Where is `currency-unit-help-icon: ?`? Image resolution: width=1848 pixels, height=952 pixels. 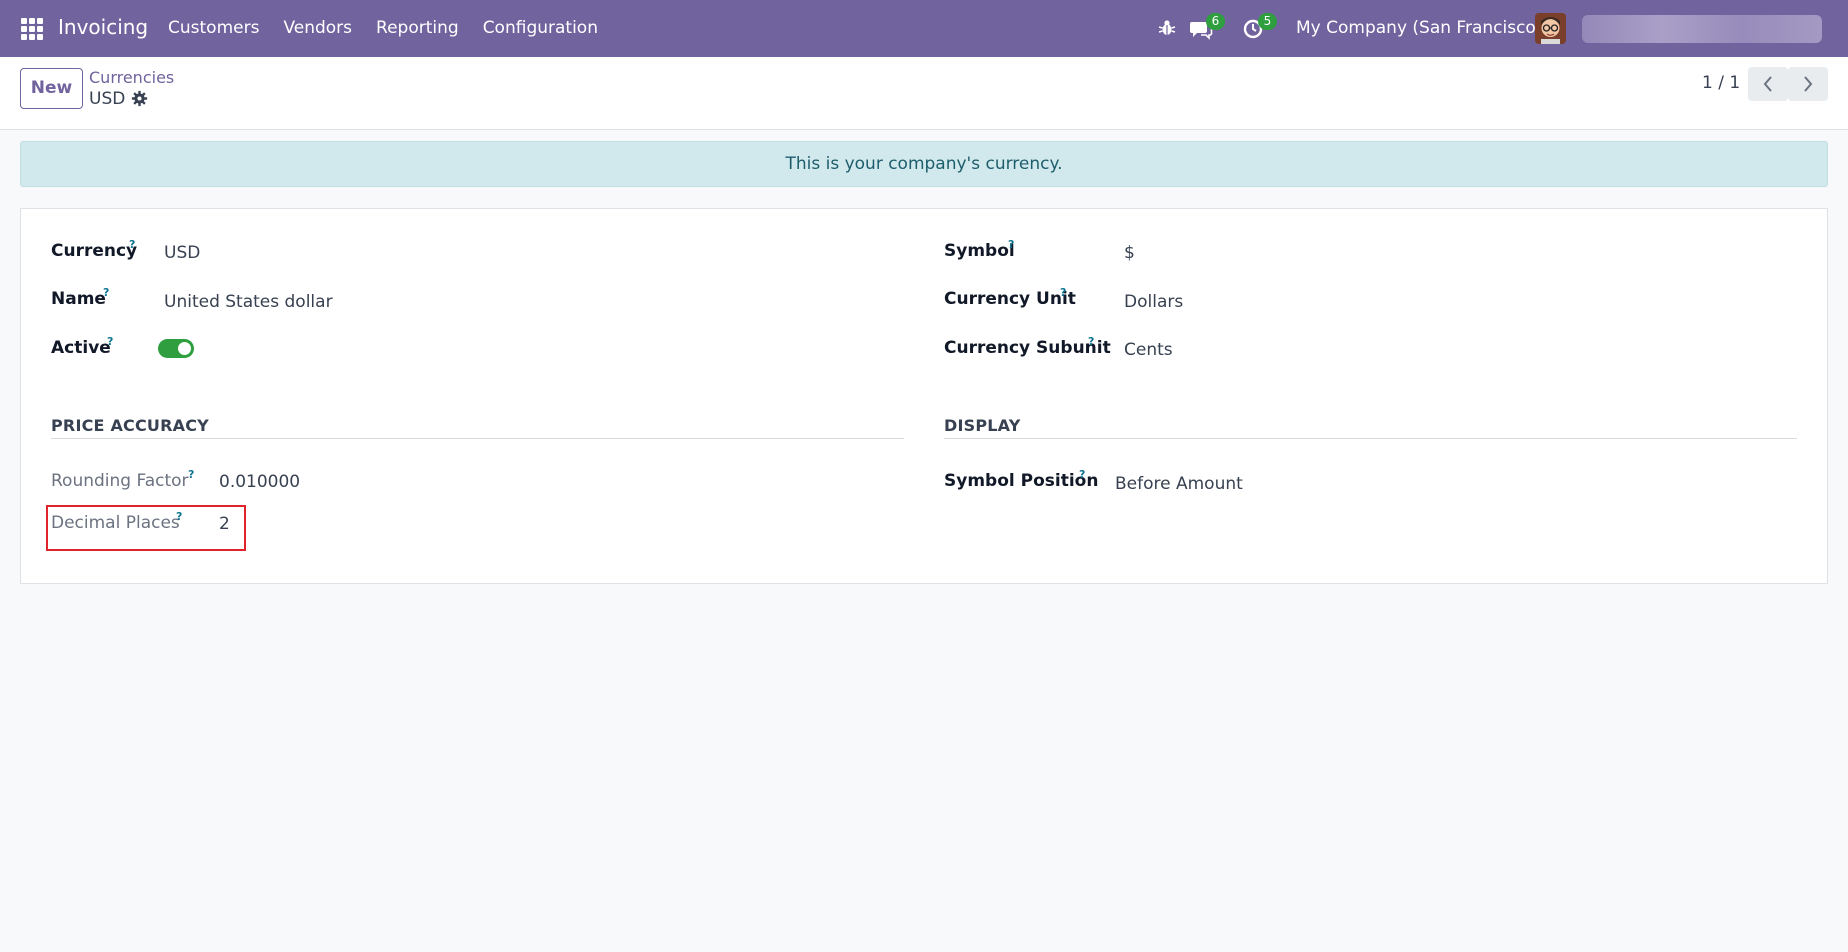 currency-unit-help-icon: ? is located at coordinates (1063, 292).